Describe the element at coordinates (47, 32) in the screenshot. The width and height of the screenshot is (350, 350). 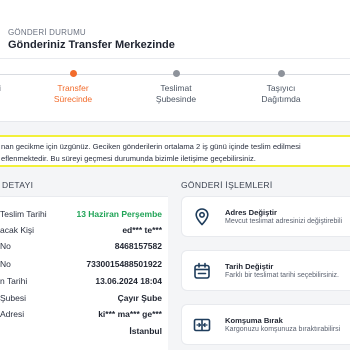
I see `status-label: GÖNDERİ DURUMU` at that location.